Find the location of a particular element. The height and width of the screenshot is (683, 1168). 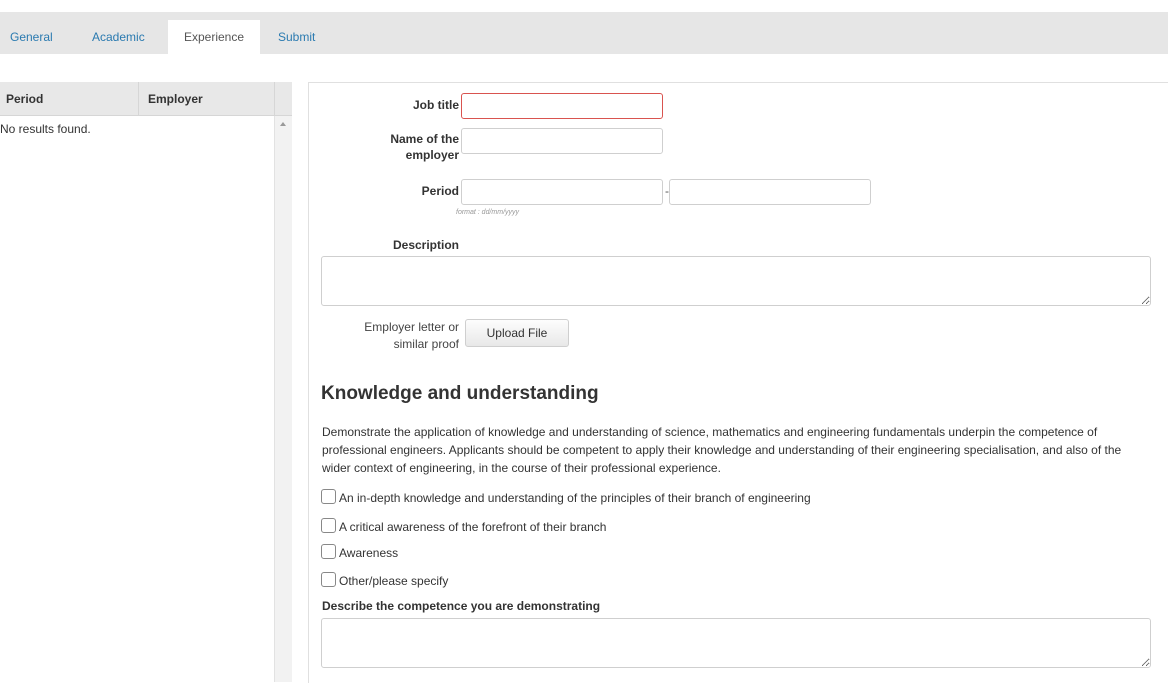

checkbox-label: Awareness is located at coordinates (368, 553).